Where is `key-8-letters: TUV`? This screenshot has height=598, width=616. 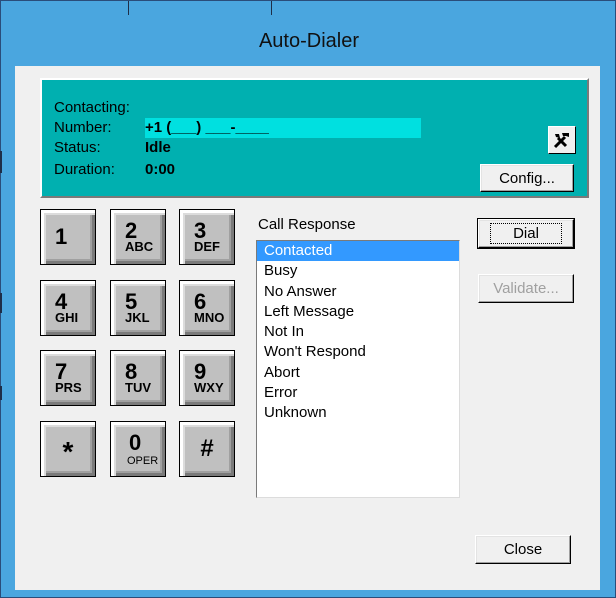
key-8-letters: TUV is located at coordinates (138, 387).